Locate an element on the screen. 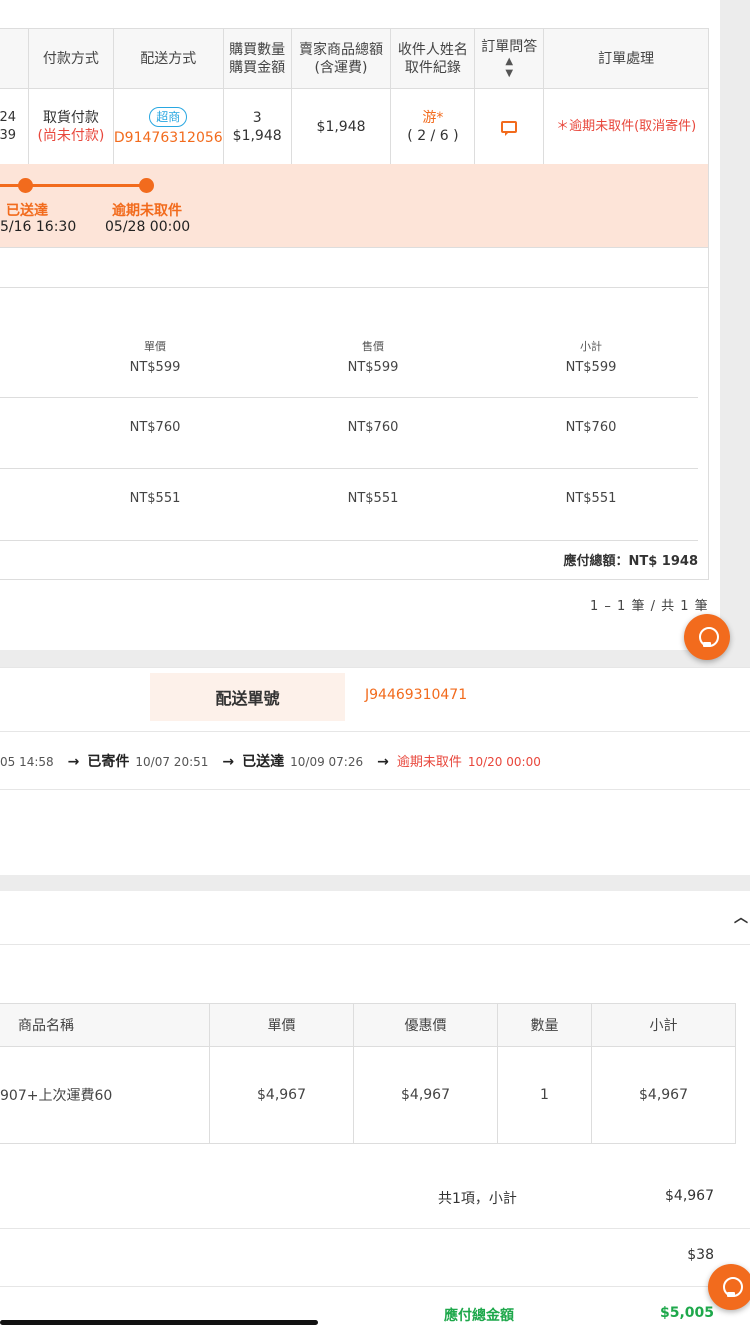 The height and width of the screenshot is (1334, 750). header-seller-total-line2: (含運費) is located at coordinates (341, 67).